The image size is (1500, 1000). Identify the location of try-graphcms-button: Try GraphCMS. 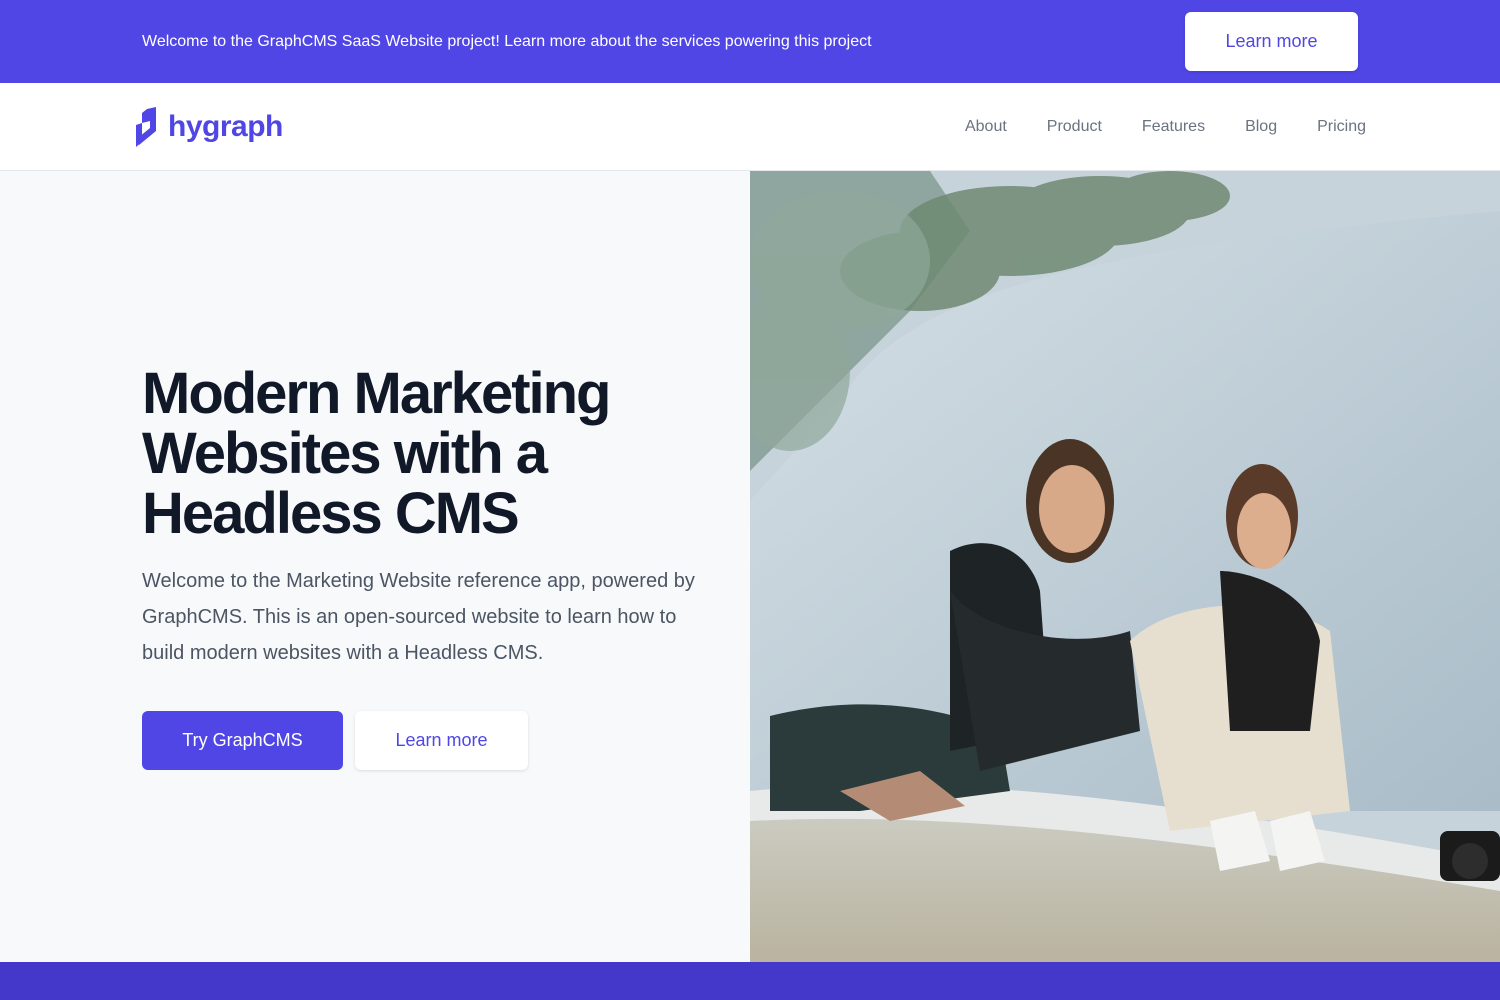
(242, 740).